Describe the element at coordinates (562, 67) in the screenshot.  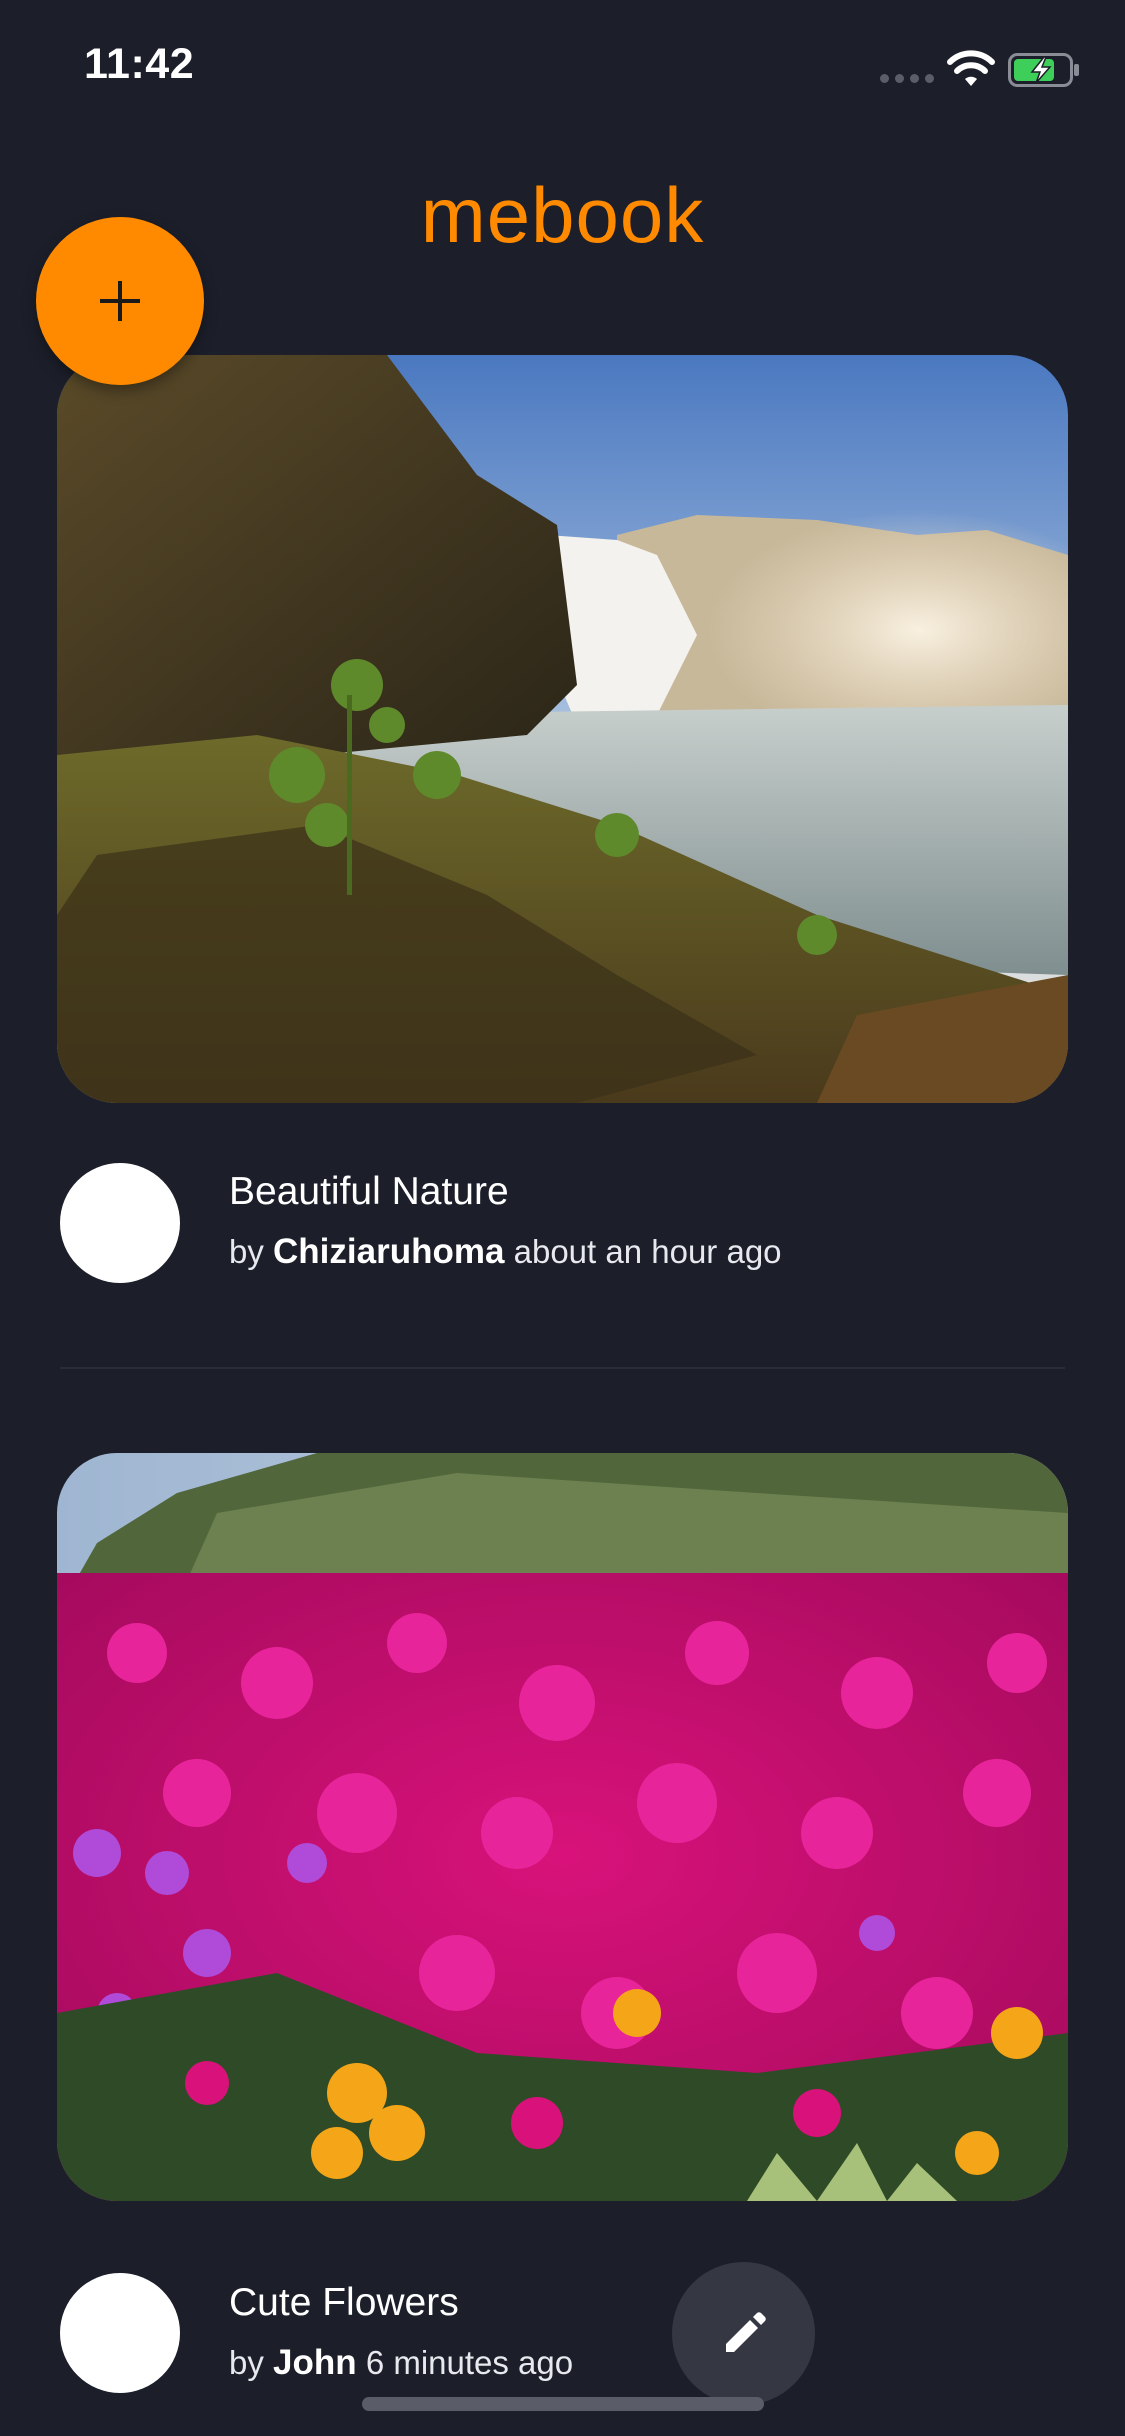
I see `status-bar: 11:42` at that location.